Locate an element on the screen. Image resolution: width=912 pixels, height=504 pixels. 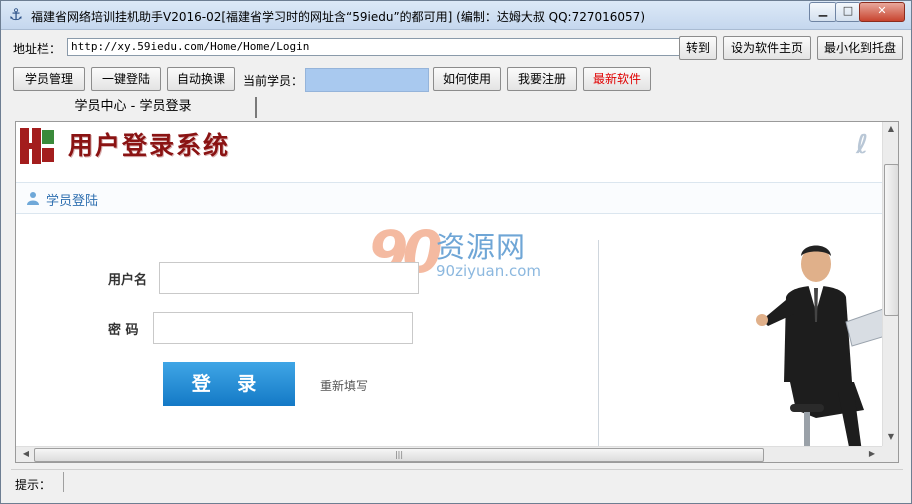
watermark-url: 90ziyuan.com is located at coordinates (489, 271).